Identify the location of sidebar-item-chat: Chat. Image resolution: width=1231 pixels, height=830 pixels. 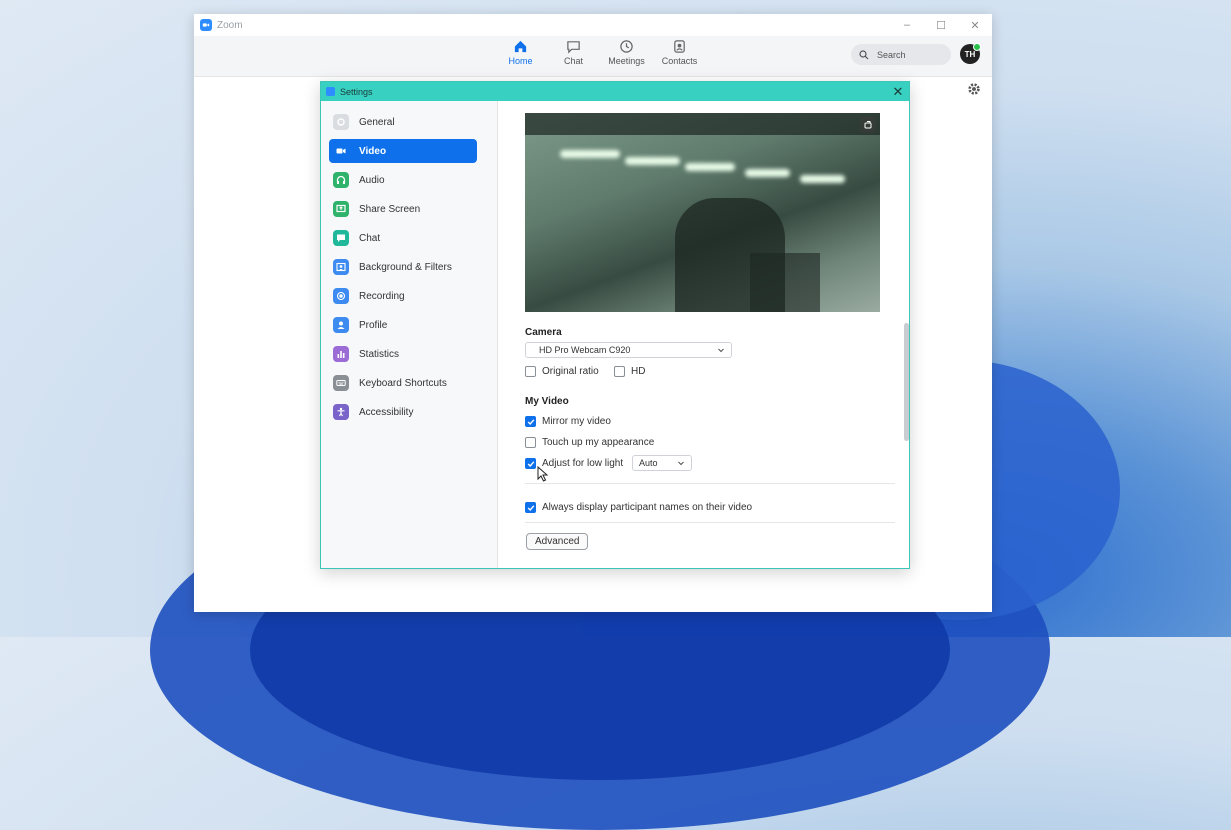
(403, 238).